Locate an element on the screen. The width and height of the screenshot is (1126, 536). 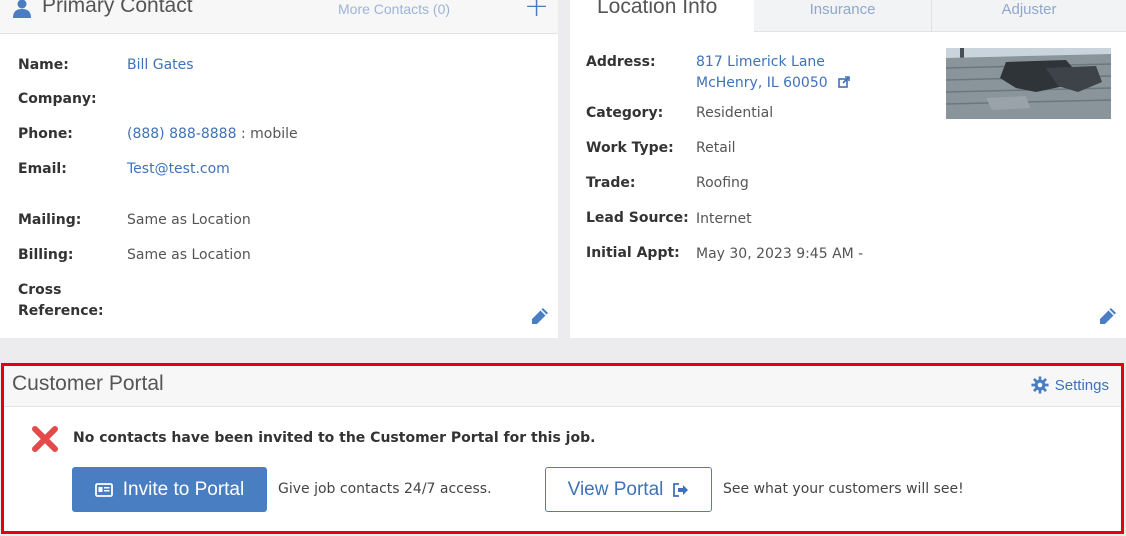
add-contact-plus-icon: + is located at coordinates (536, 11).